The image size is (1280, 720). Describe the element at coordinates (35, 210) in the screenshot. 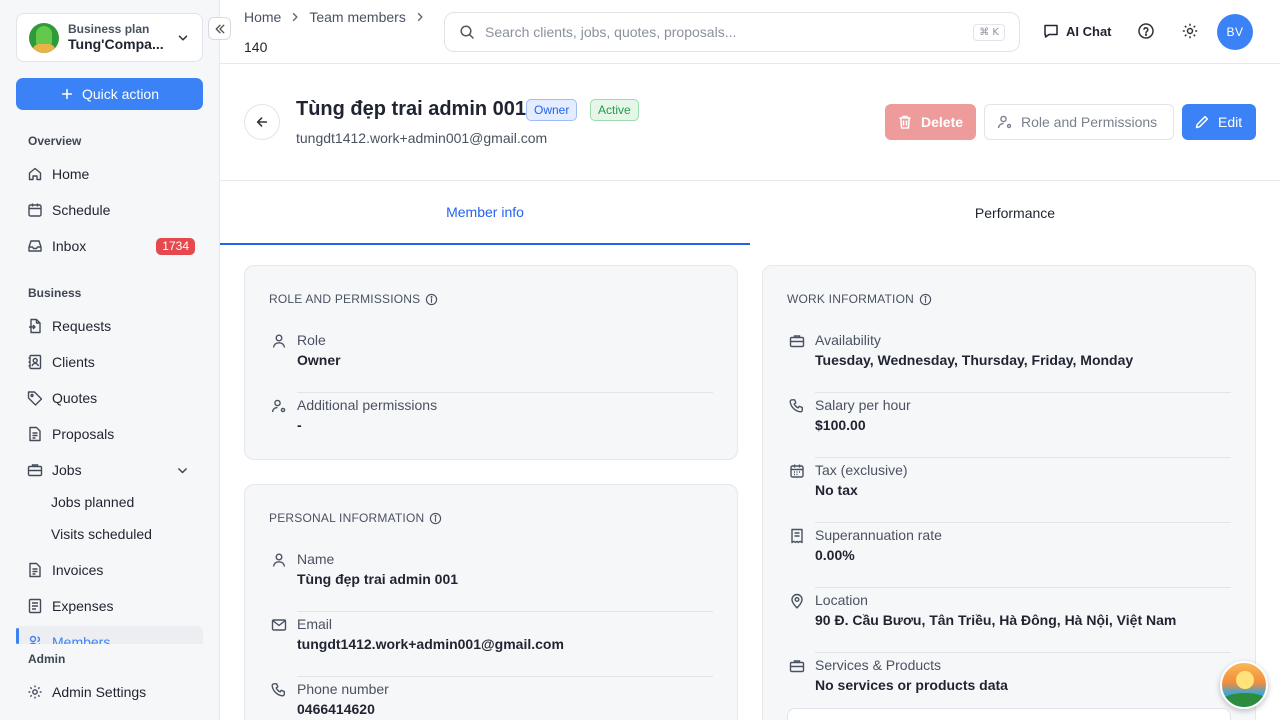

I see `calendar-icon` at that location.